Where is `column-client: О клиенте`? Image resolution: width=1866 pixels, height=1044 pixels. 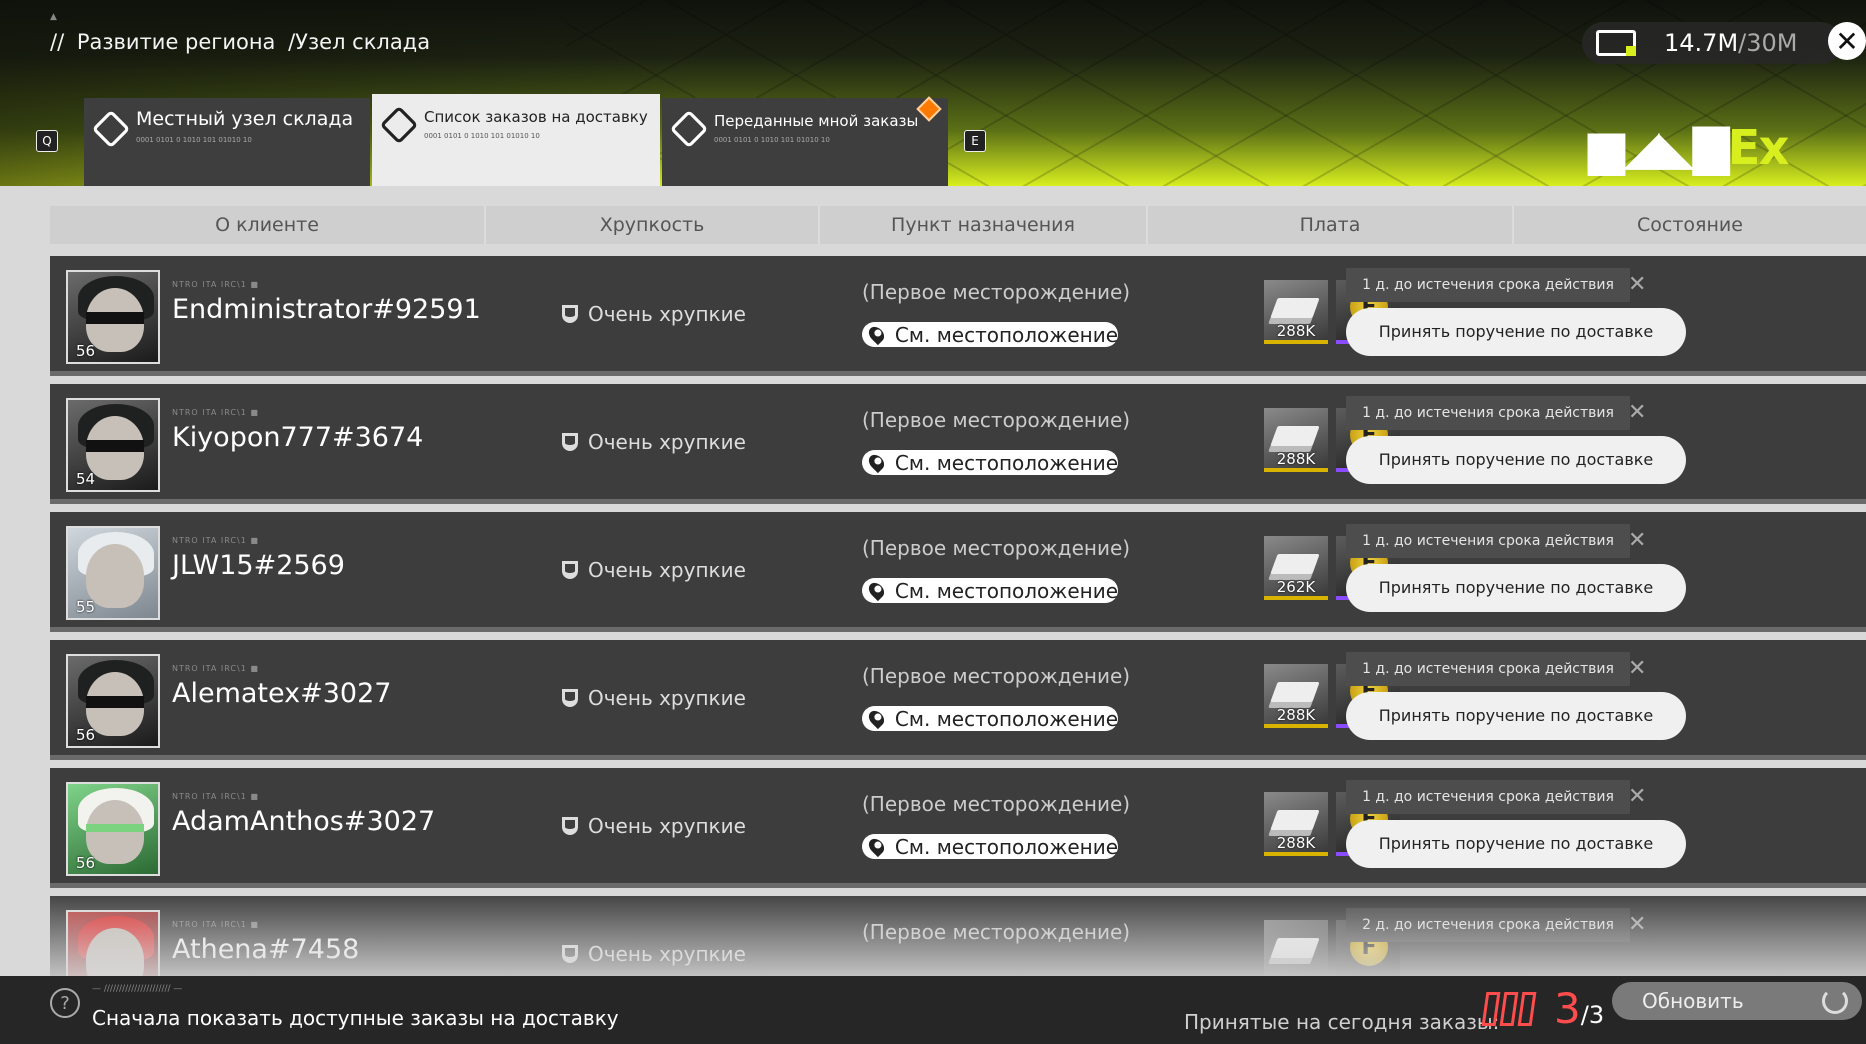
column-client: О клиенте is located at coordinates (268, 225).